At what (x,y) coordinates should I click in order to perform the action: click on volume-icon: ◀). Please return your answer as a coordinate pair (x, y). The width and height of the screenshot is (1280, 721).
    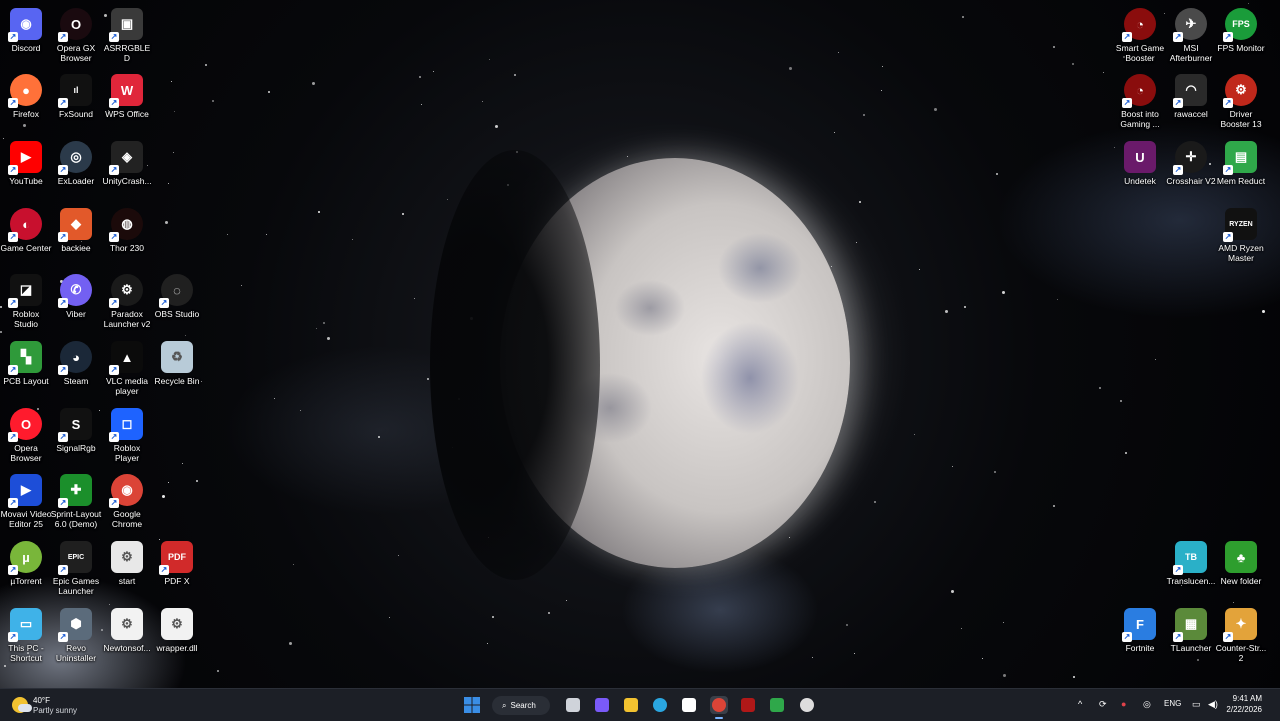
    Looking at the image, I should click on (1213, 704).